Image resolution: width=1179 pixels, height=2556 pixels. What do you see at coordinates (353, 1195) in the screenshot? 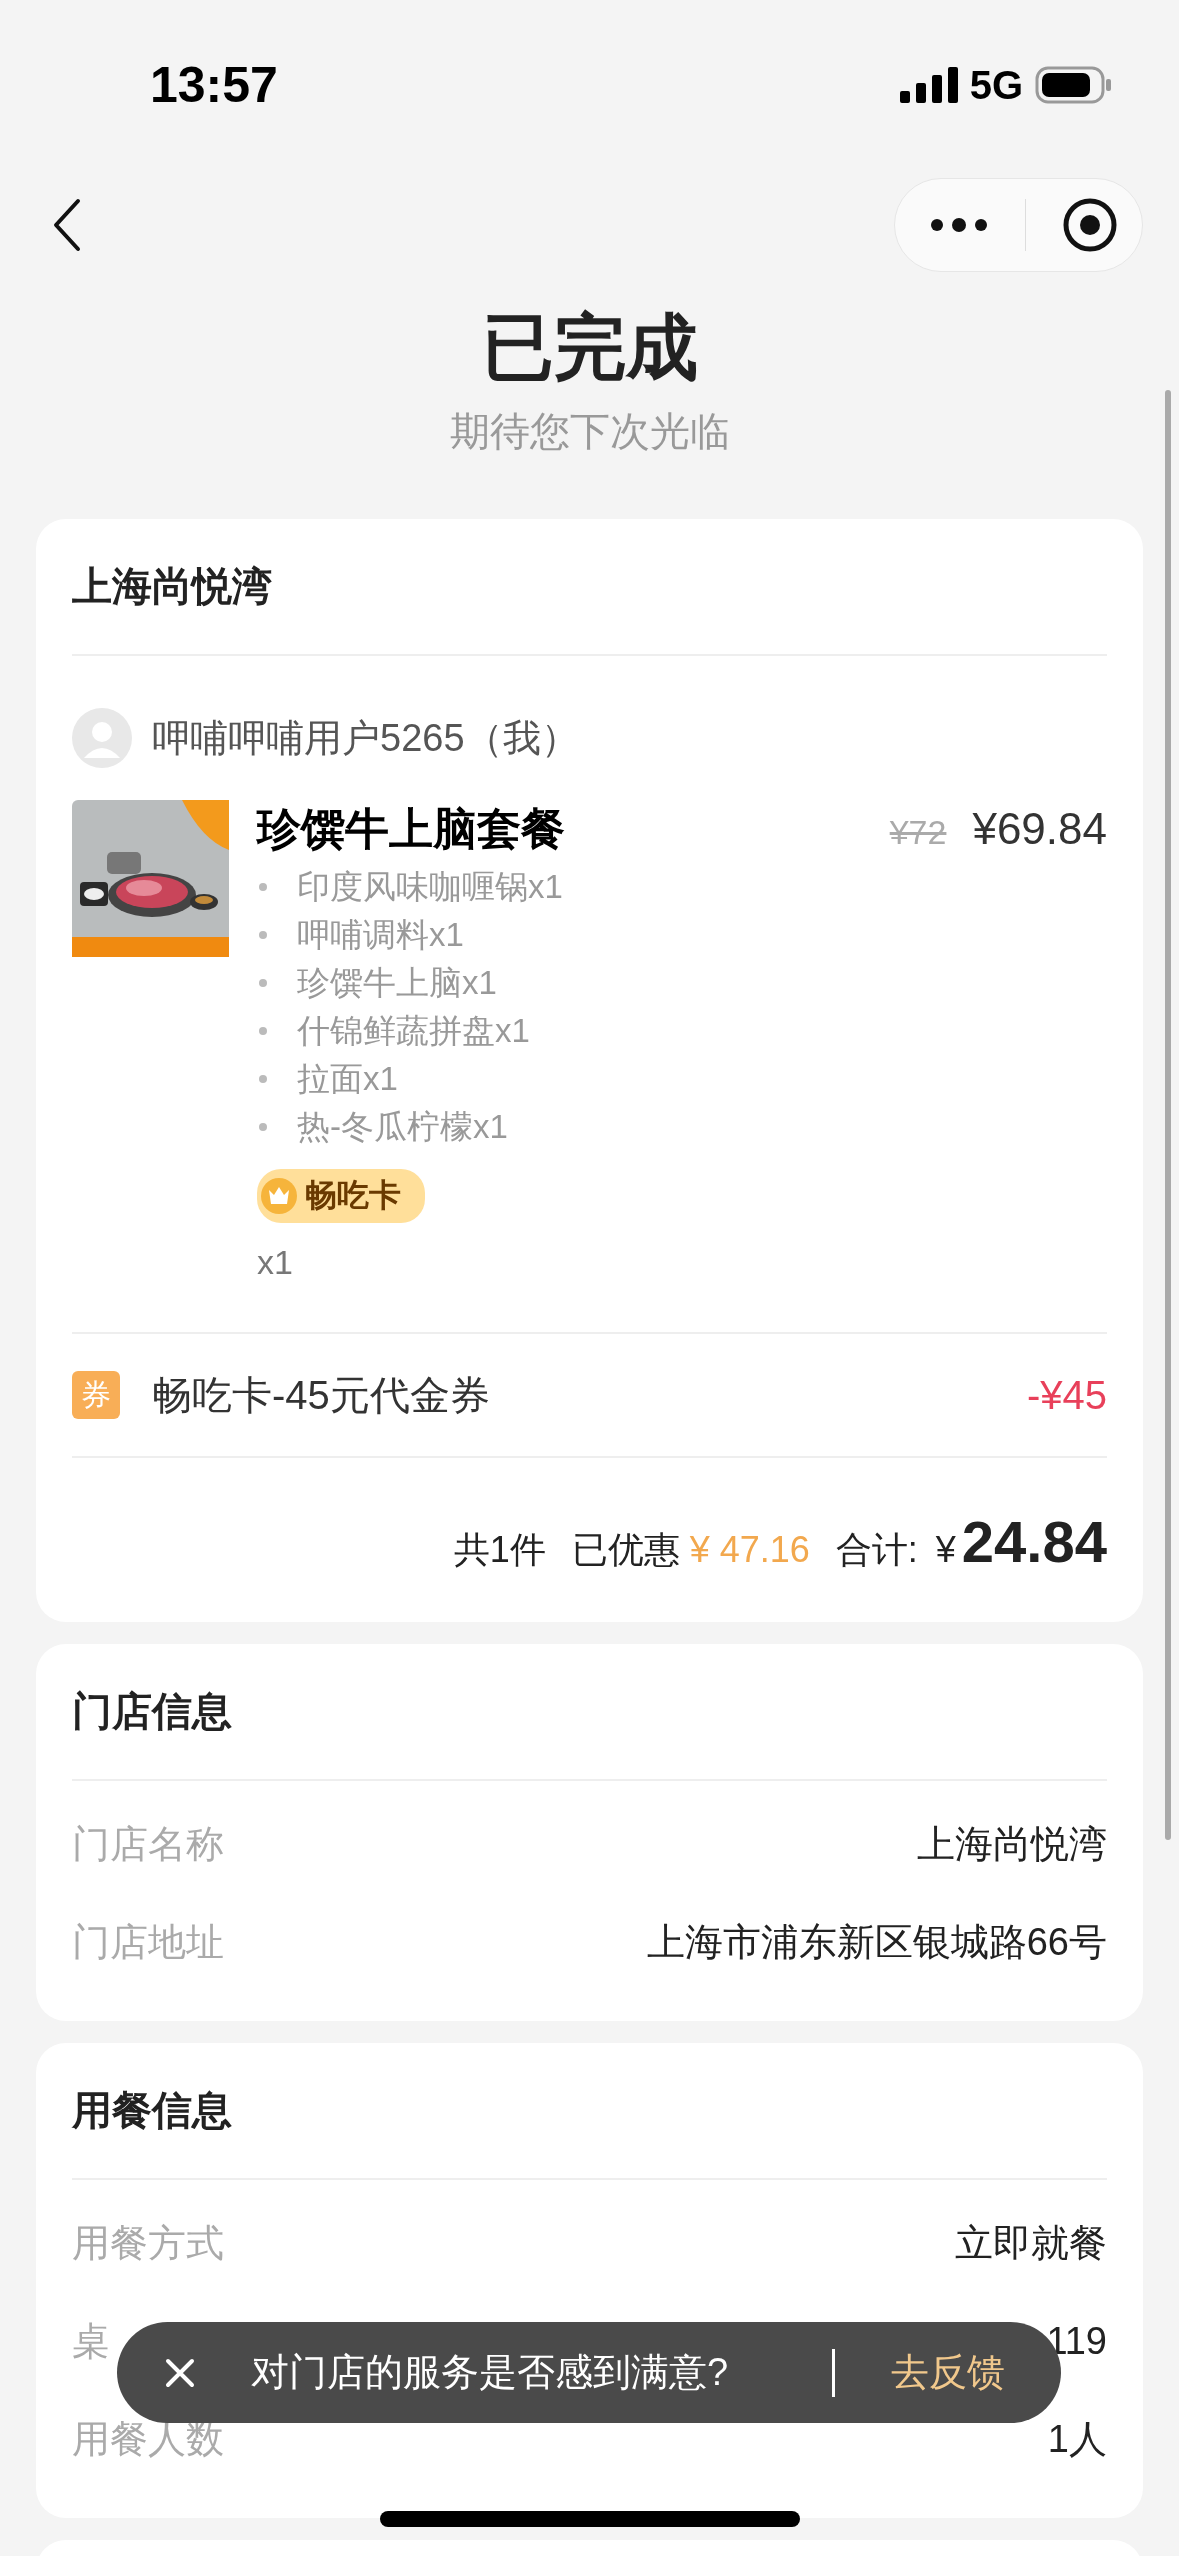
I see `badge-label: 畅吃卡` at bounding box center [353, 1195].